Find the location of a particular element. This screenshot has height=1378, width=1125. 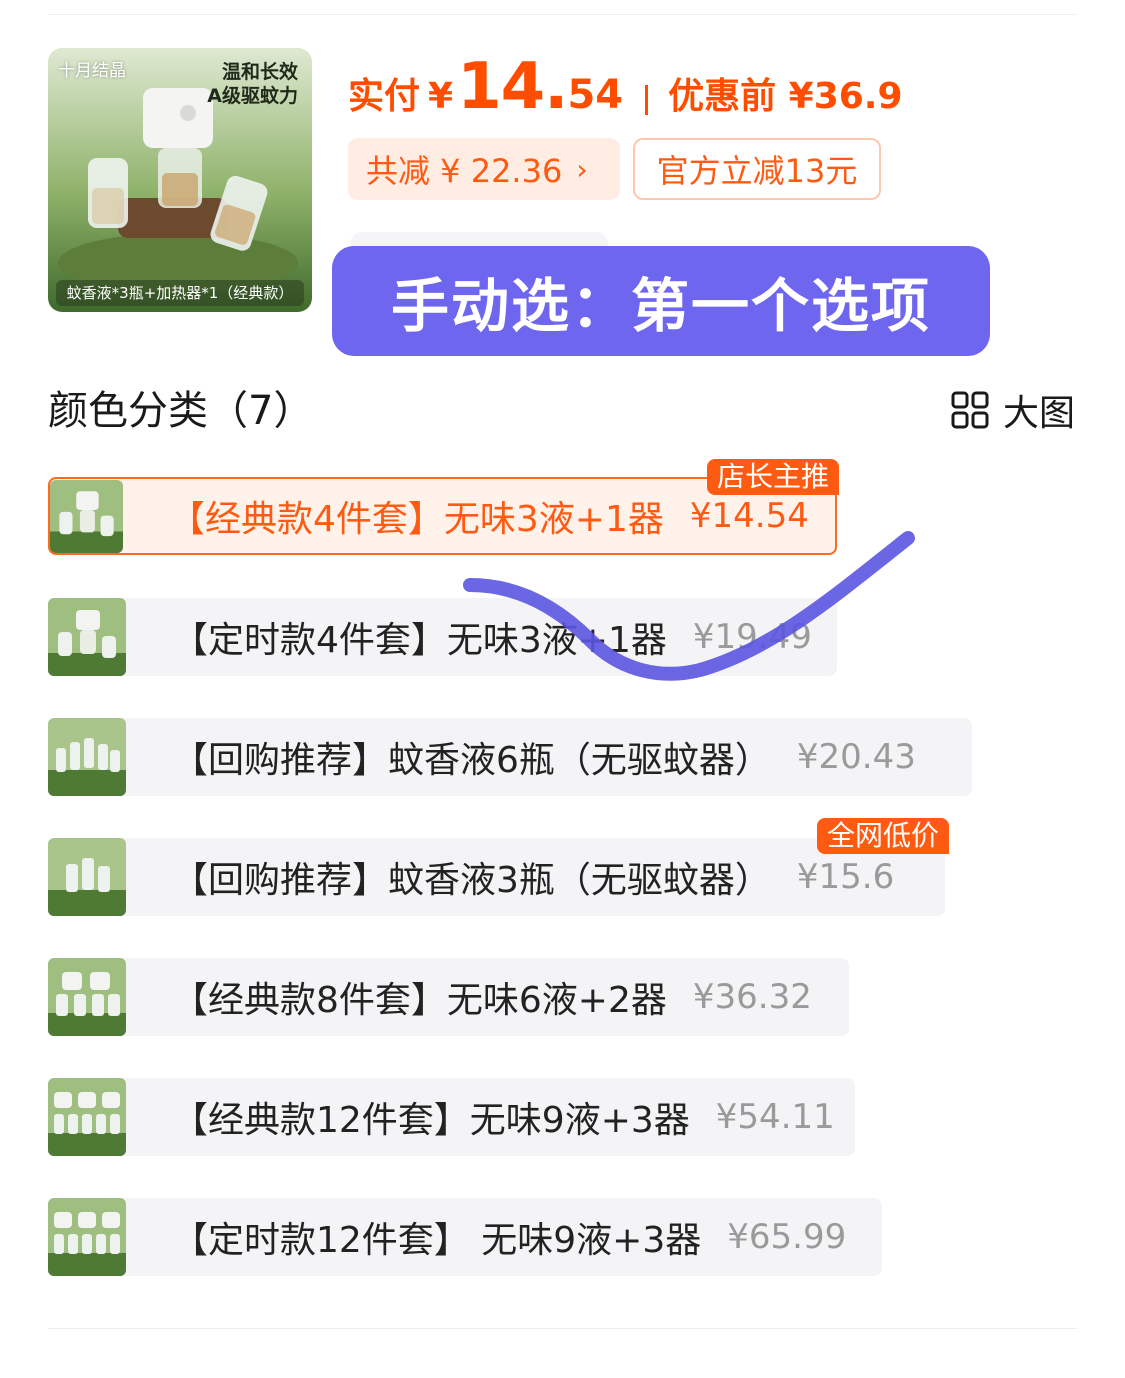

section-title: 颜色分类（7） is located at coordinates (181, 411).